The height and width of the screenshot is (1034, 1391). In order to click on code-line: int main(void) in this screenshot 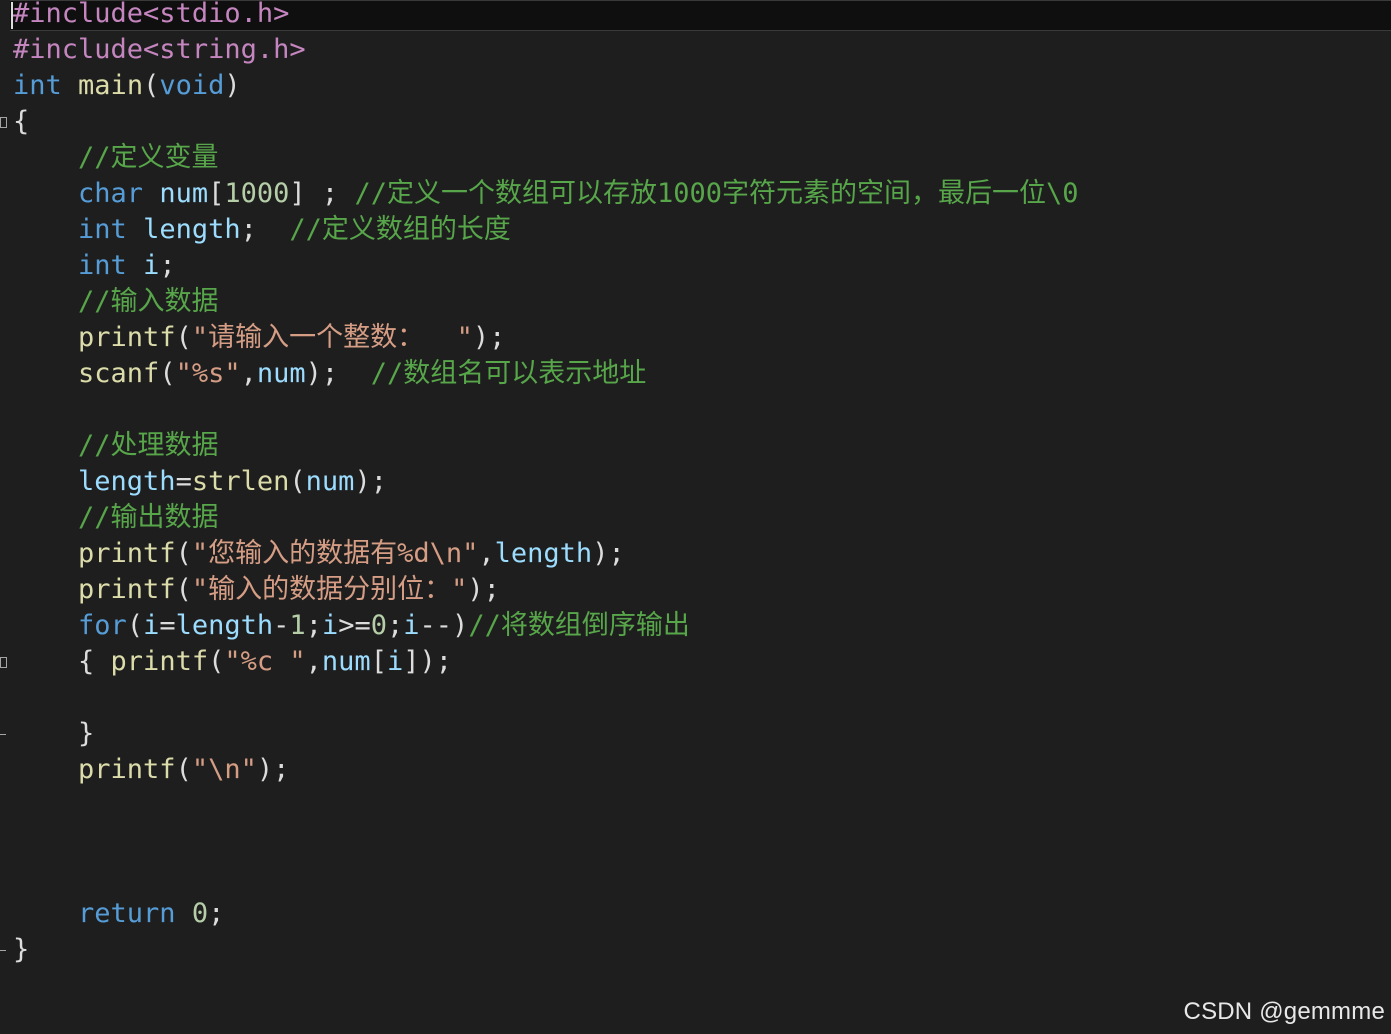, I will do `click(127, 86)`.